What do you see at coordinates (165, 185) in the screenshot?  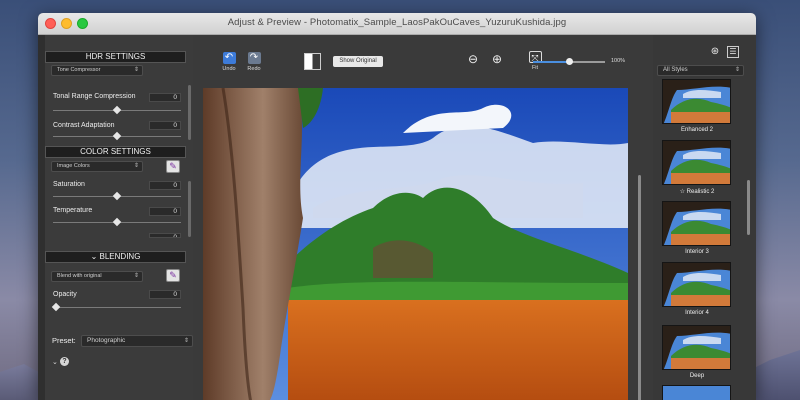 I see `saturation-value: 0` at bounding box center [165, 185].